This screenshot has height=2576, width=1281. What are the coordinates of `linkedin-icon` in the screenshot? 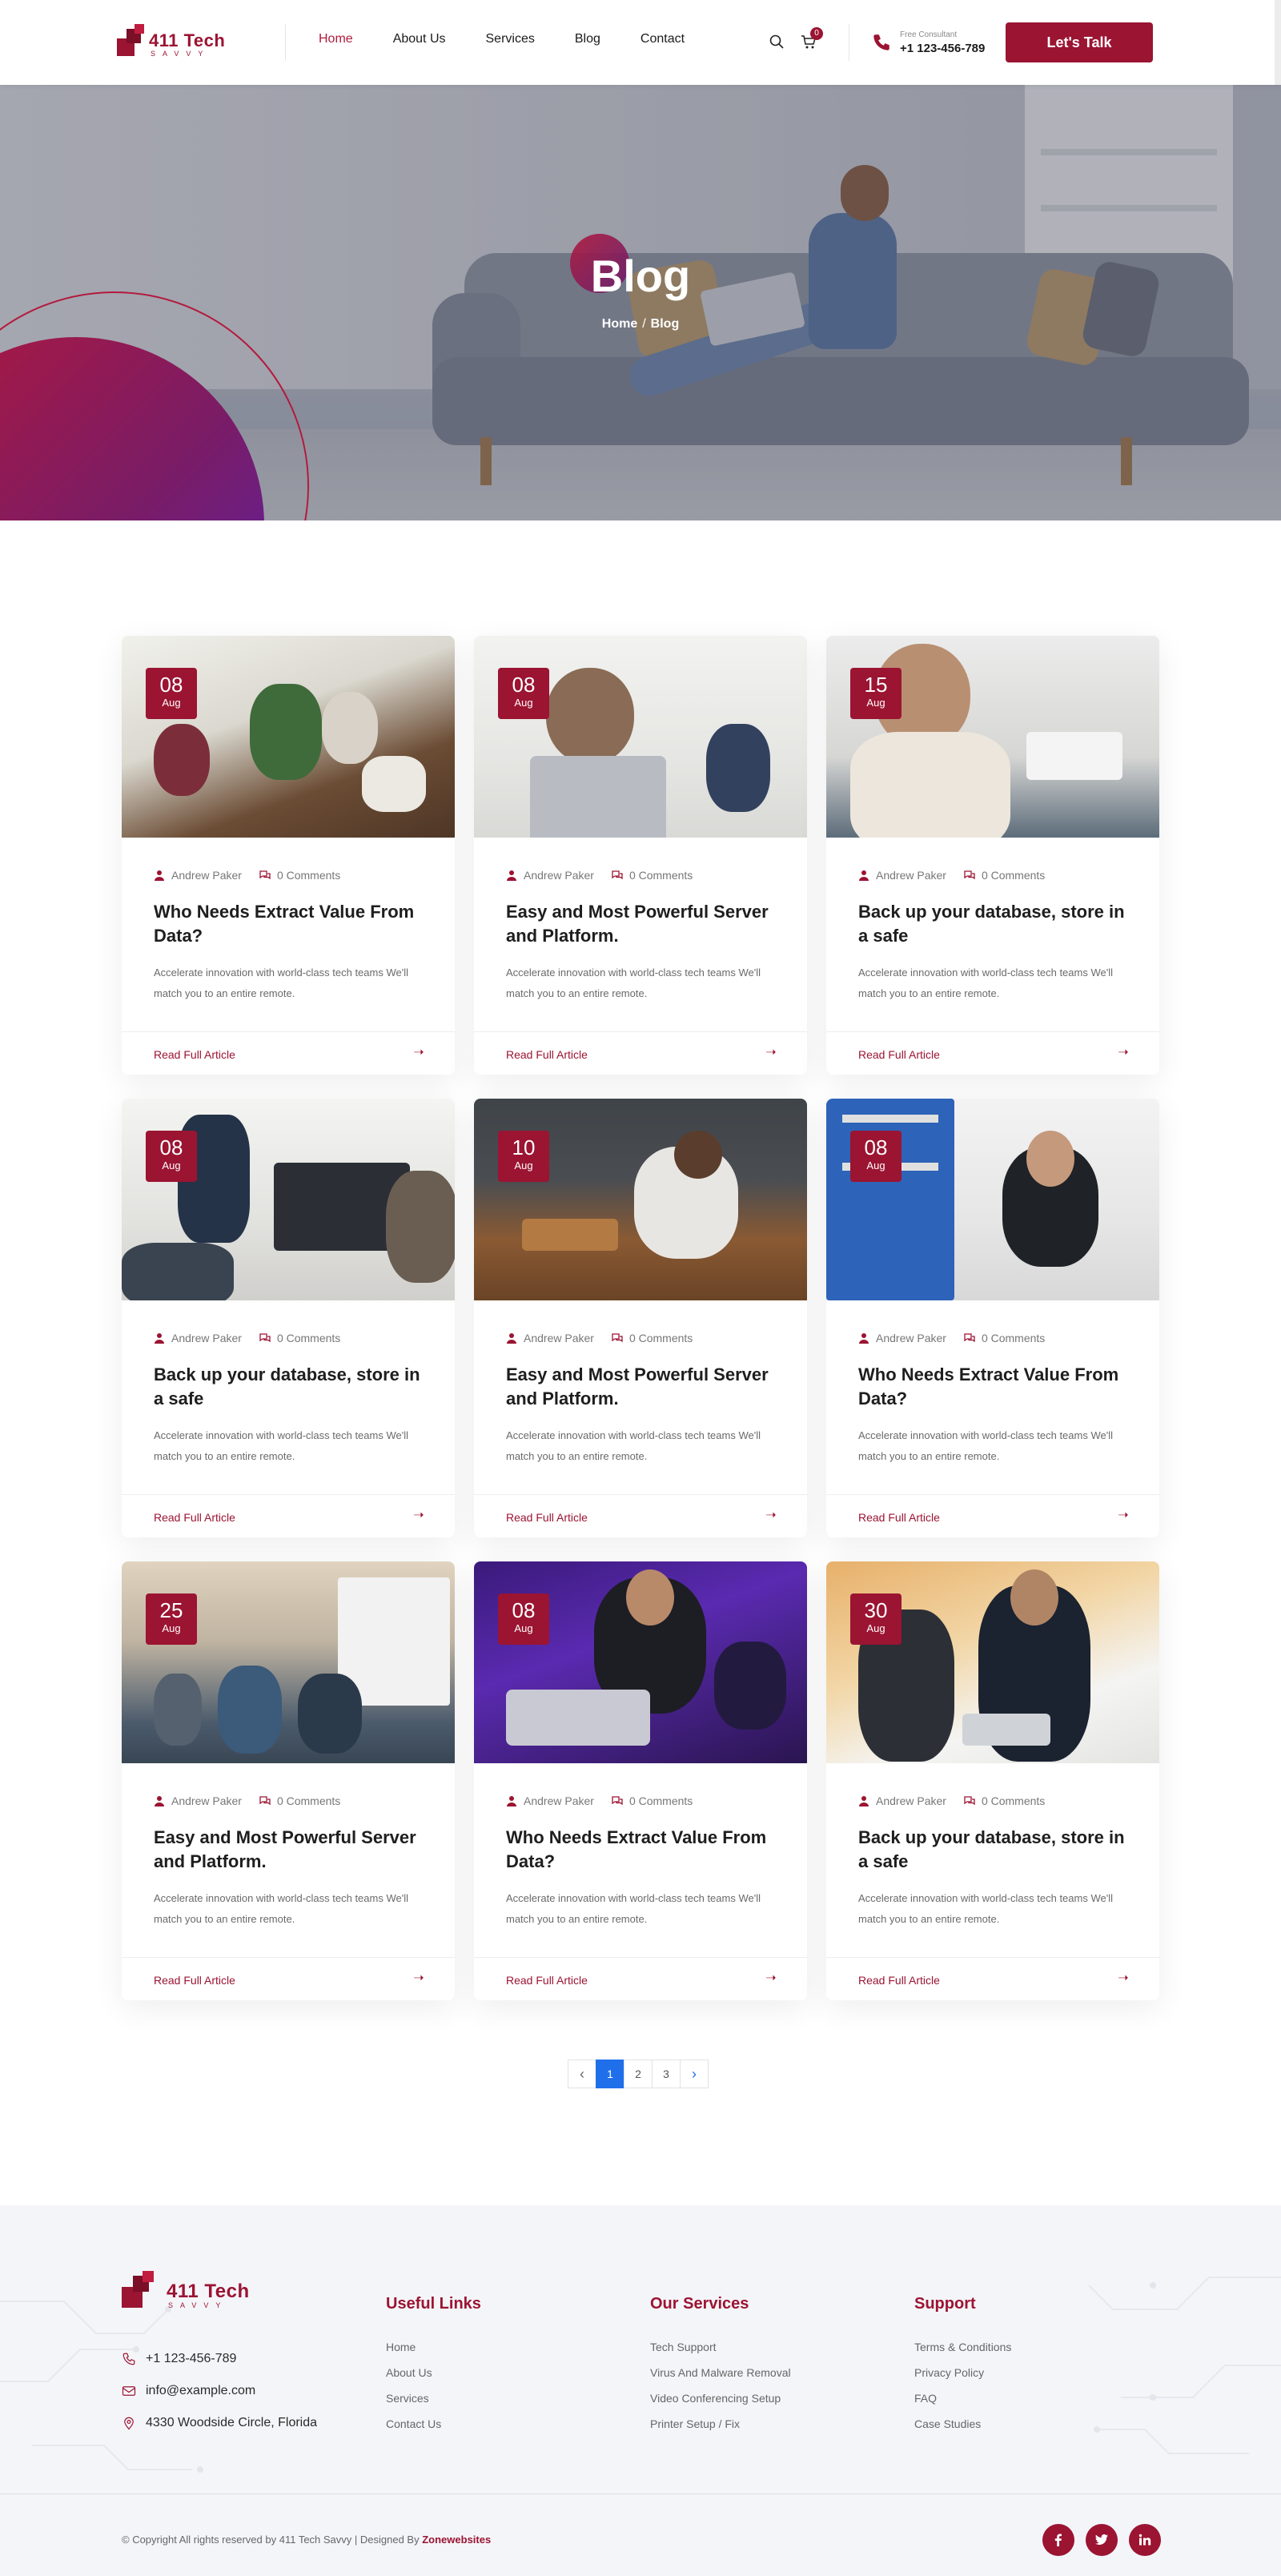 It's located at (1145, 2540).